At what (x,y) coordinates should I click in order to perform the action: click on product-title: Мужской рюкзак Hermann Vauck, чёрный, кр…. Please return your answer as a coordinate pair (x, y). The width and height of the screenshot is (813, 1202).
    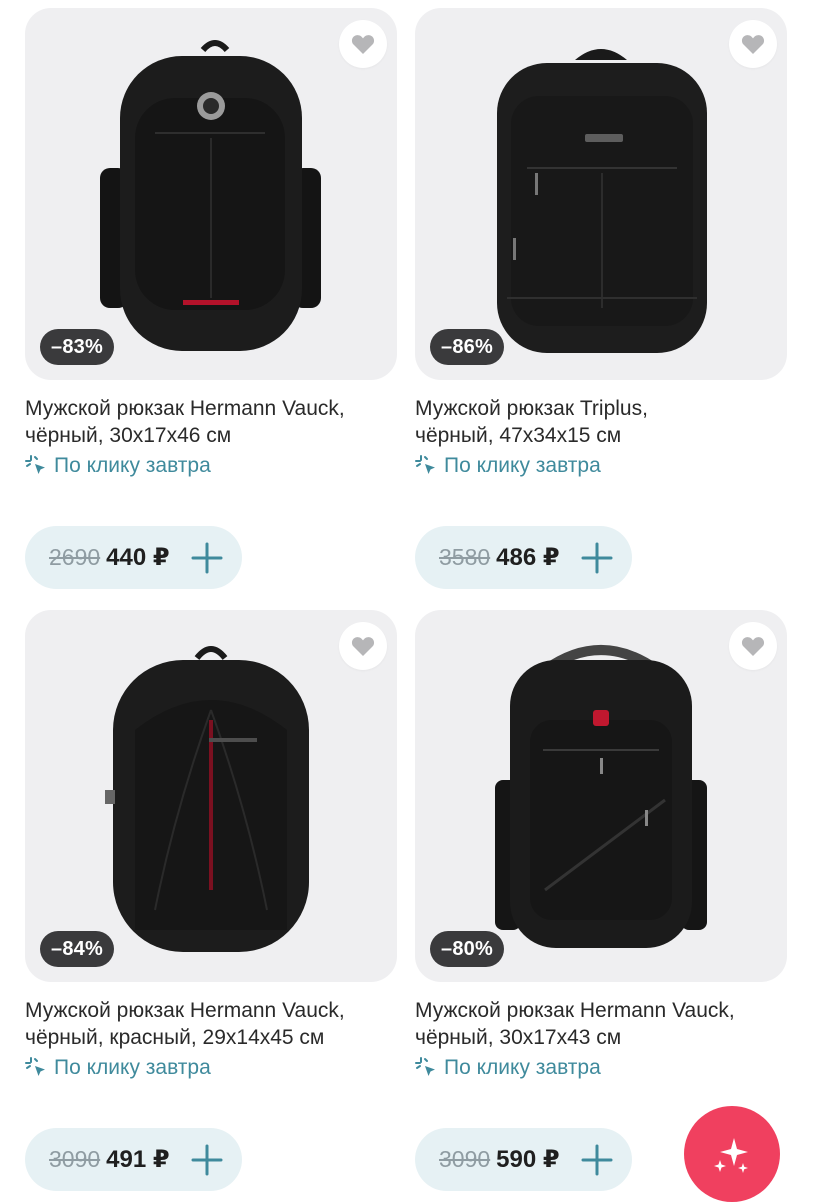
    Looking at the image, I should click on (213, 1024).